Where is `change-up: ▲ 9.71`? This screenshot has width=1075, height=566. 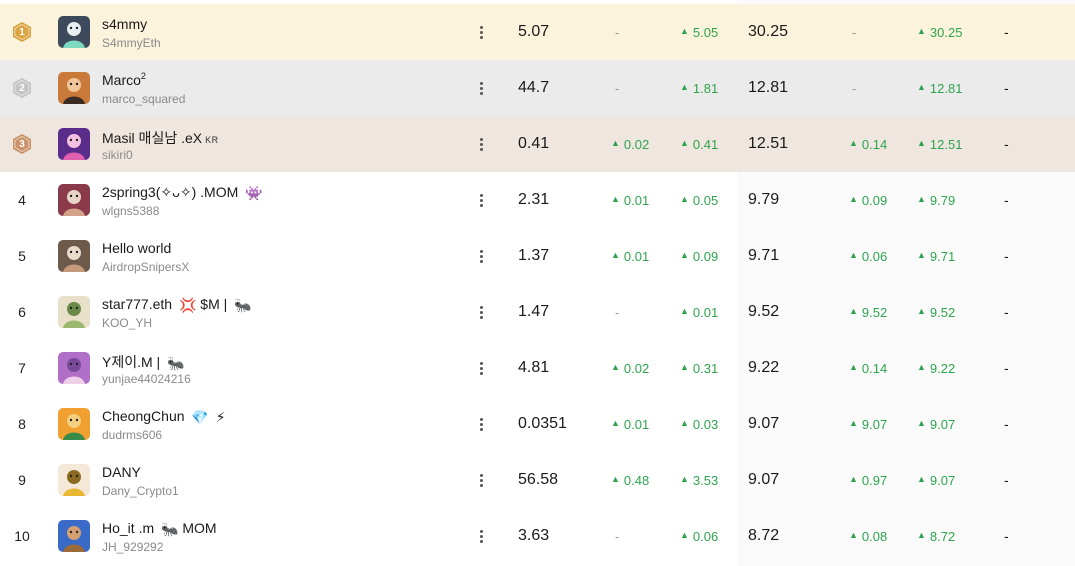 change-up: ▲ 9.71 is located at coordinates (936, 256).